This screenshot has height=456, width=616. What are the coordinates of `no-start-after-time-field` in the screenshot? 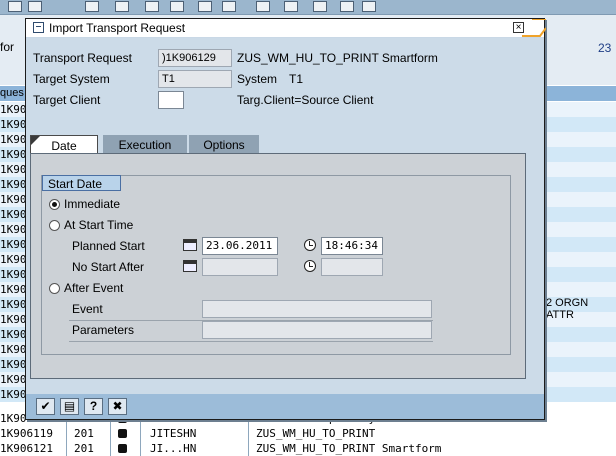 It's located at (352, 267).